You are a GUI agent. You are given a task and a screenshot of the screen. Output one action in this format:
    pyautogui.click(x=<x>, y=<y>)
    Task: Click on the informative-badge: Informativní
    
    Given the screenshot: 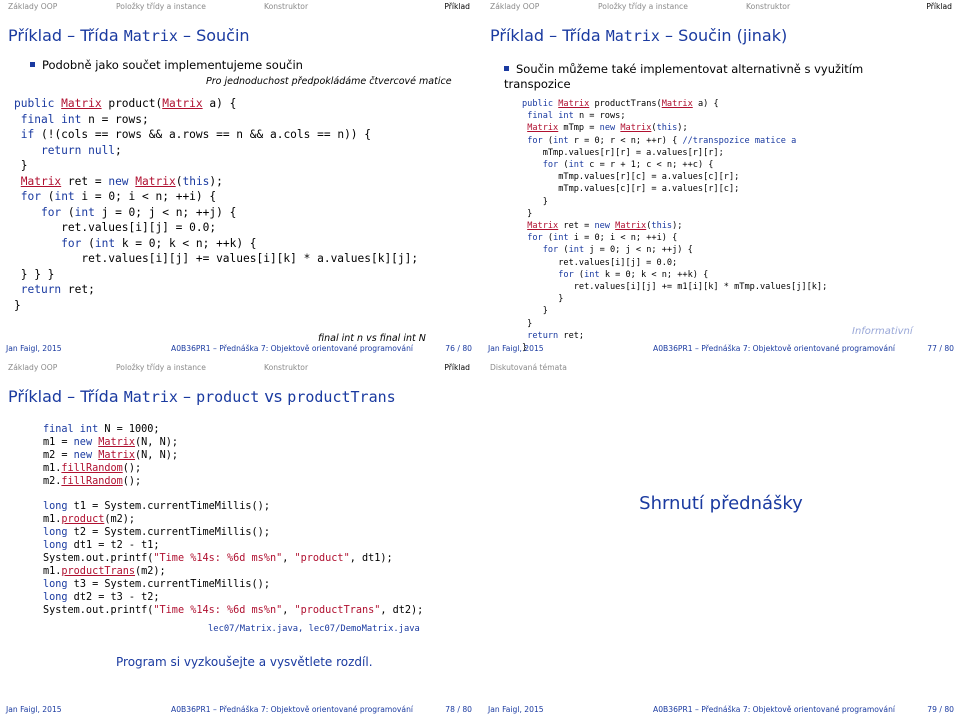 What is the action you would take?
    pyautogui.click(x=882, y=331)
    